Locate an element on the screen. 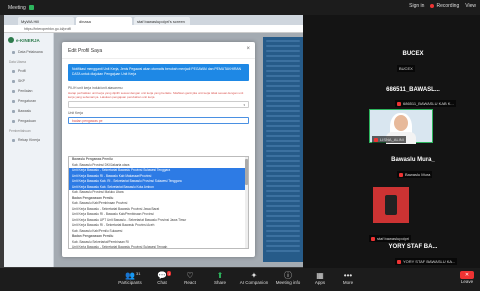 The width and height of the screenshot is (480, 291). chat-icon: 💬 is located at coordinates (162, 275).